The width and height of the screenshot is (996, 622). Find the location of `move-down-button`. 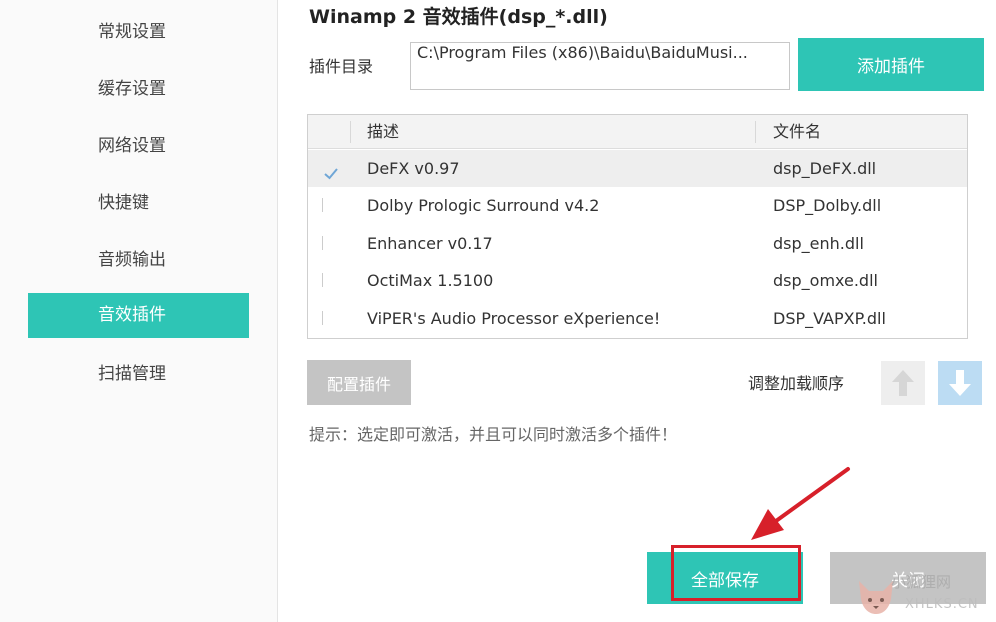

move-down-button is located at coordinates (960, 383).